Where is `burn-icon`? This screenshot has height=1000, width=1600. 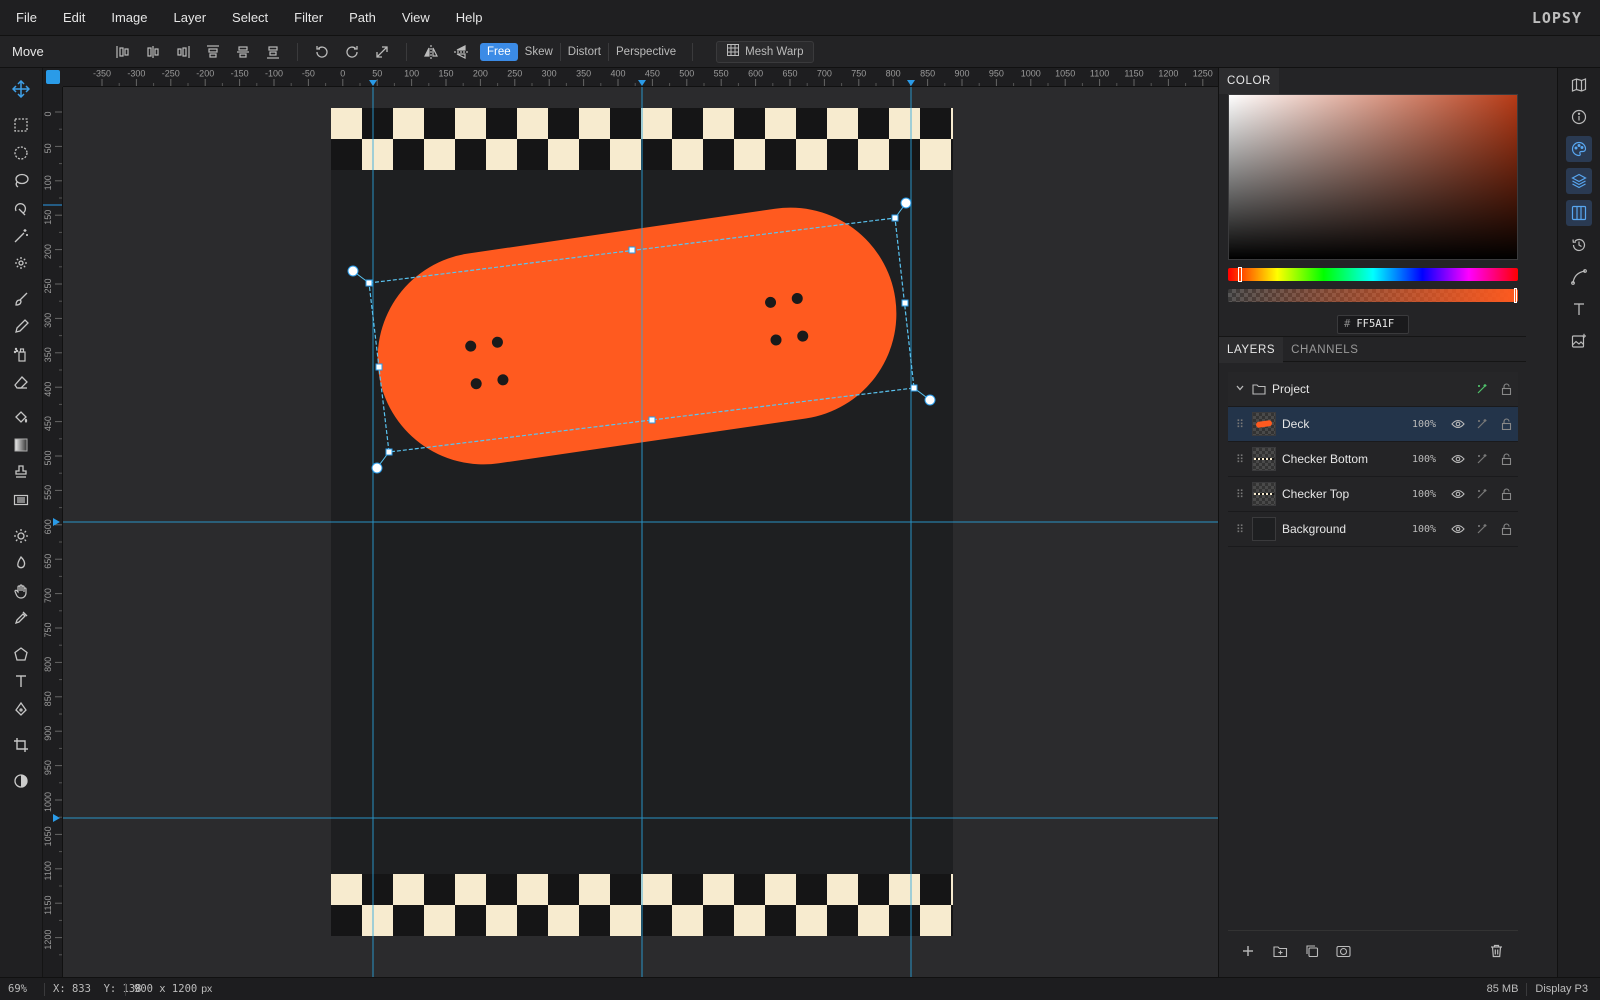 burn-icon is located at coordinates (21, 563).